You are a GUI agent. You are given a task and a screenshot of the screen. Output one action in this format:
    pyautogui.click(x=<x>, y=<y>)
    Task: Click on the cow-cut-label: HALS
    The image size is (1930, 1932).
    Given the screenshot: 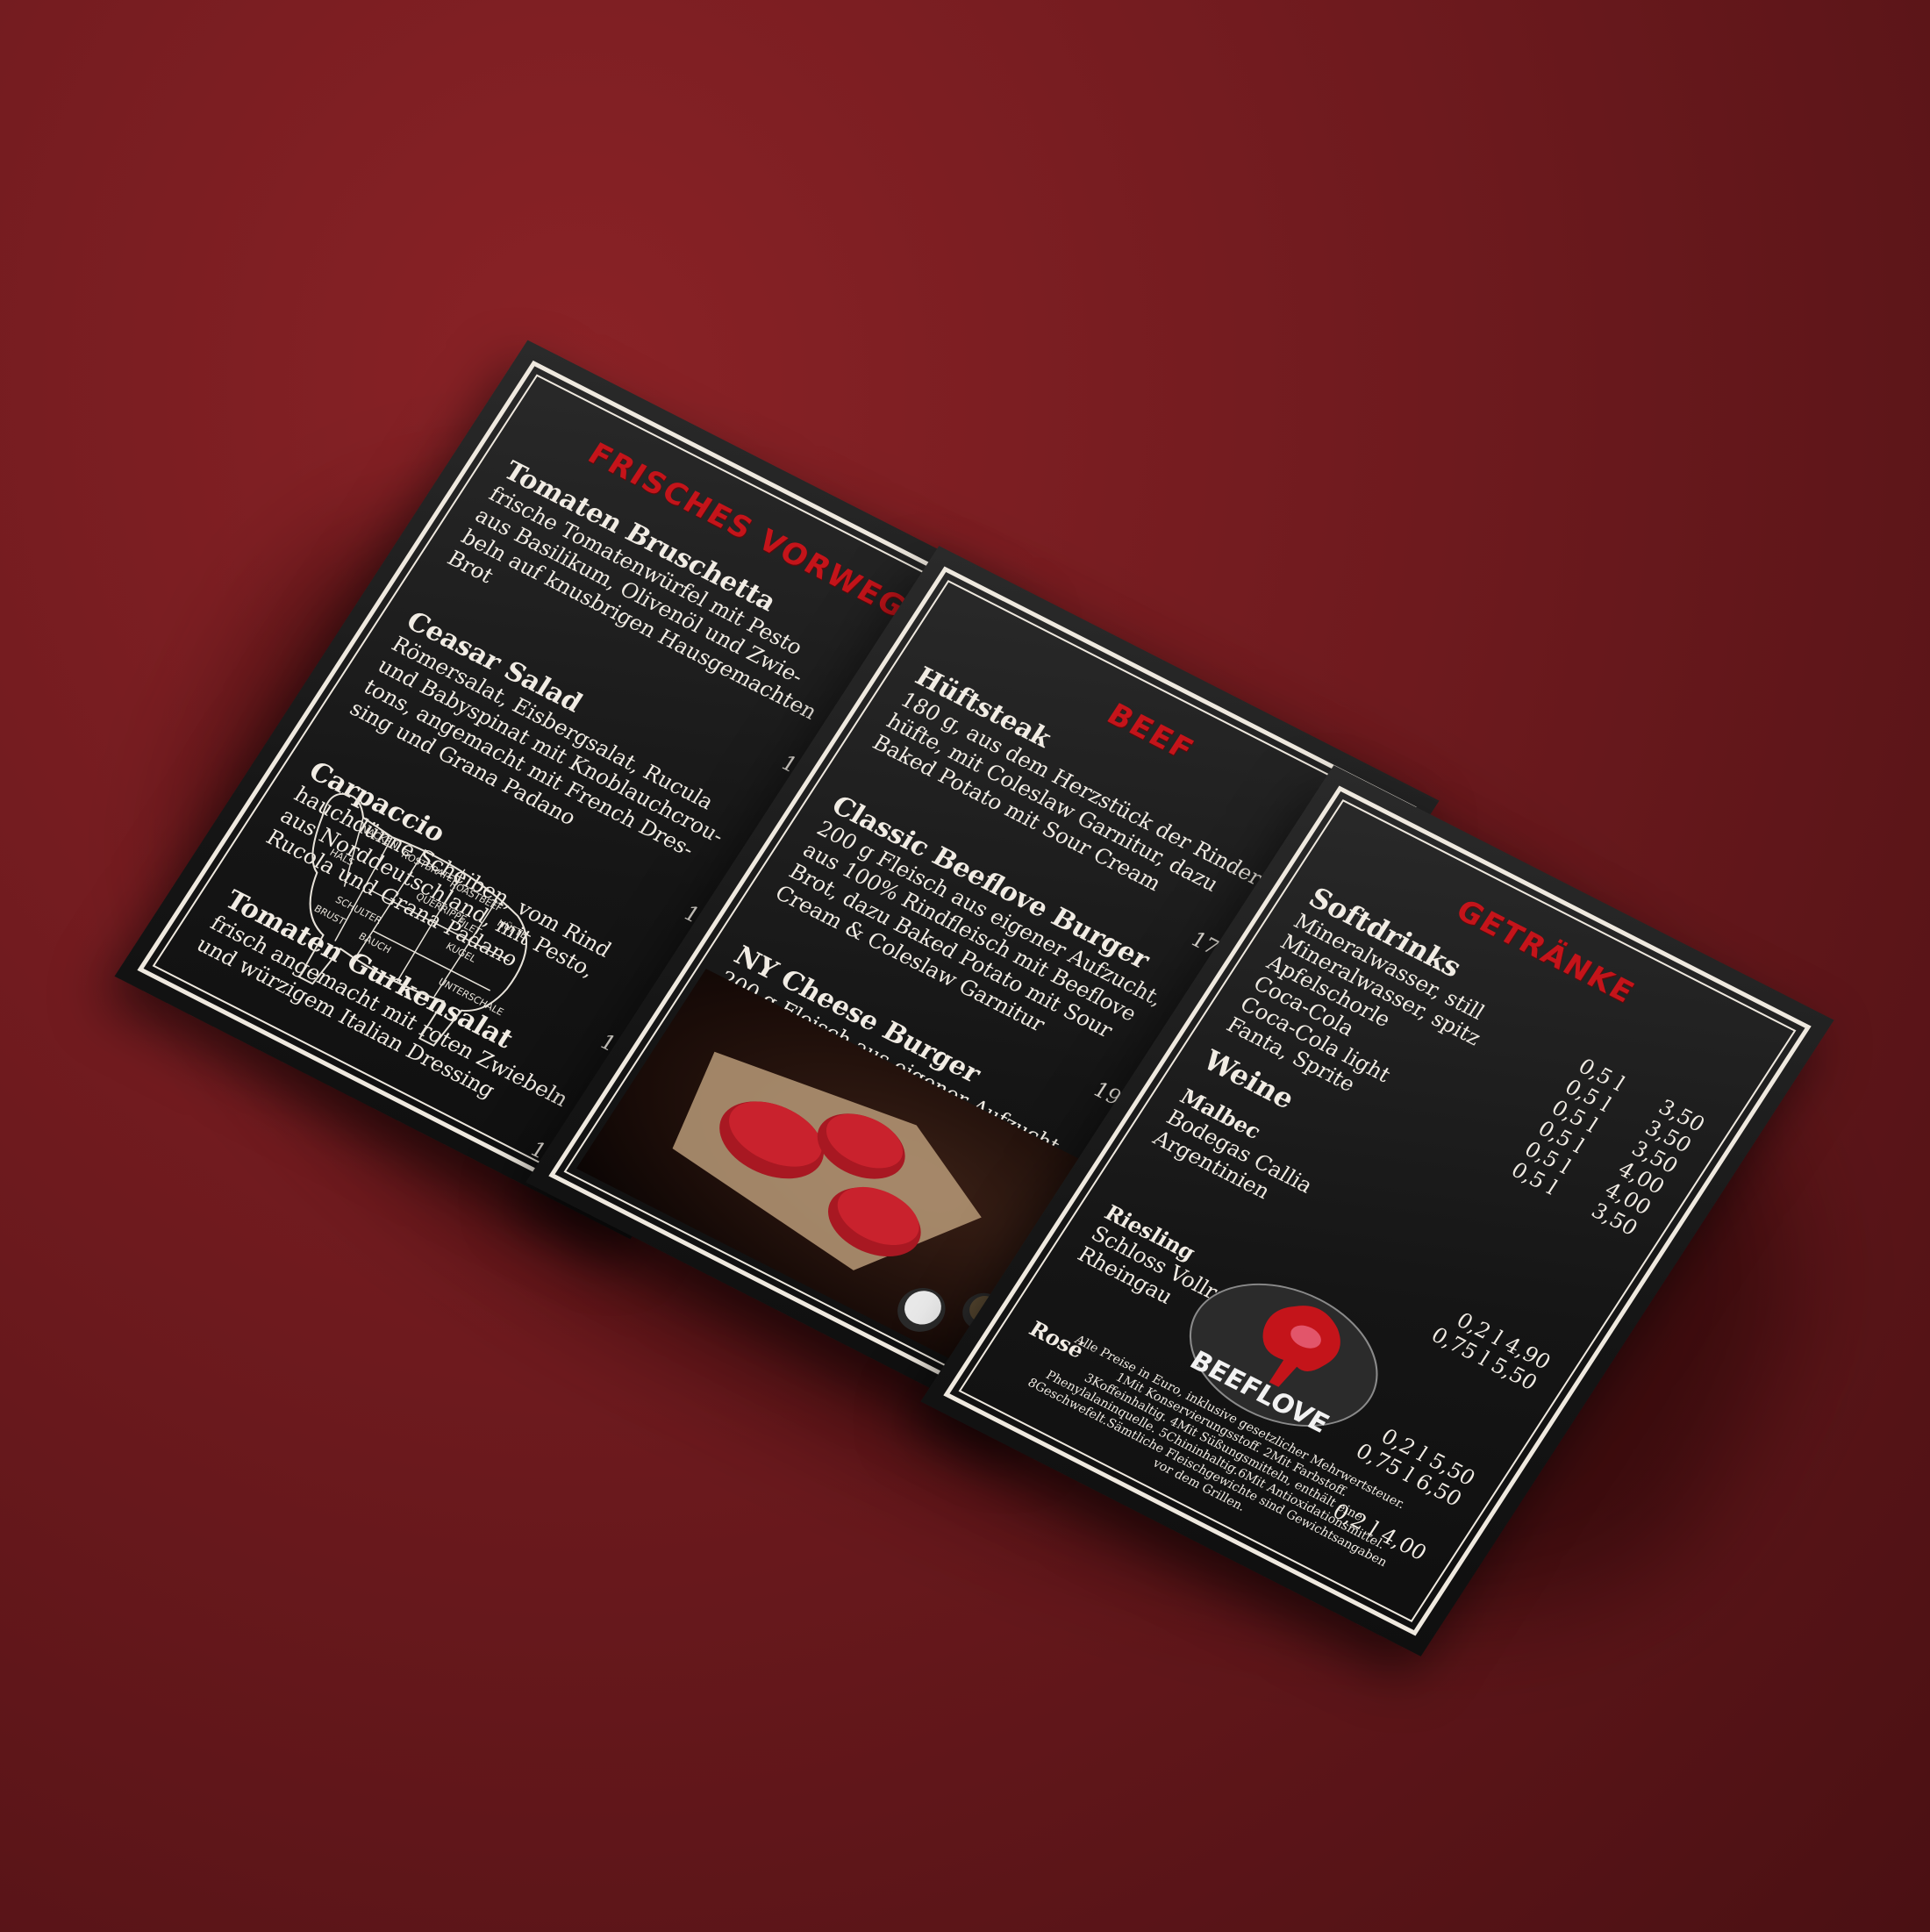 What is the action you would take?
    pyautogui.click(x=342, y=857)
    